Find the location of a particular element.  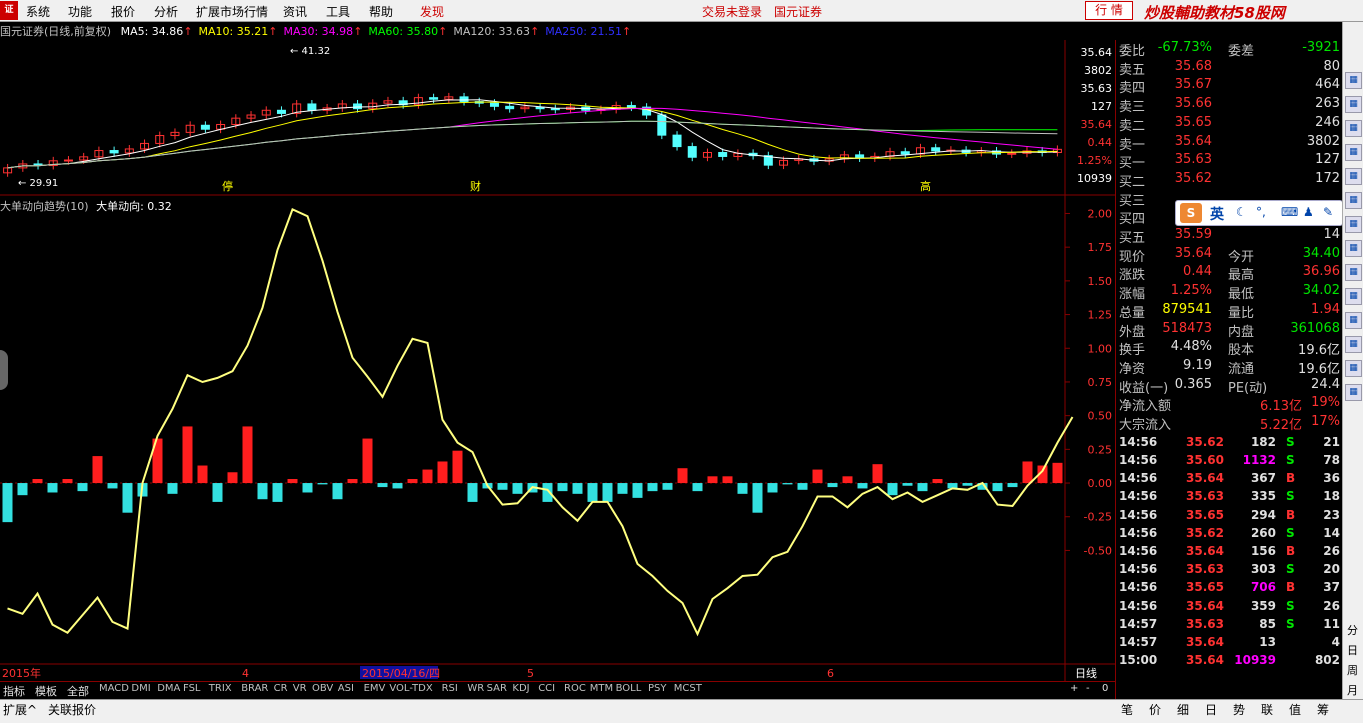

menu-item-quote: 报价 is located at coordinates (123, 11).